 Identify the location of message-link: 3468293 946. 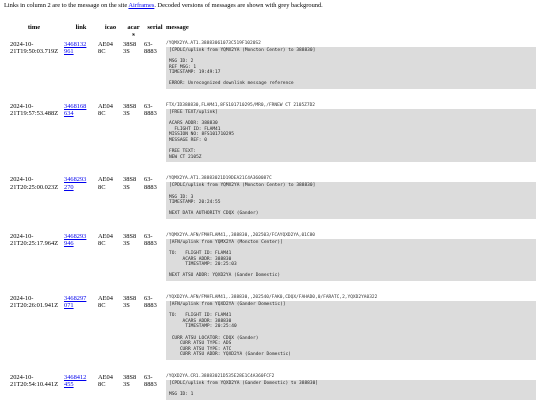
(75, 240).